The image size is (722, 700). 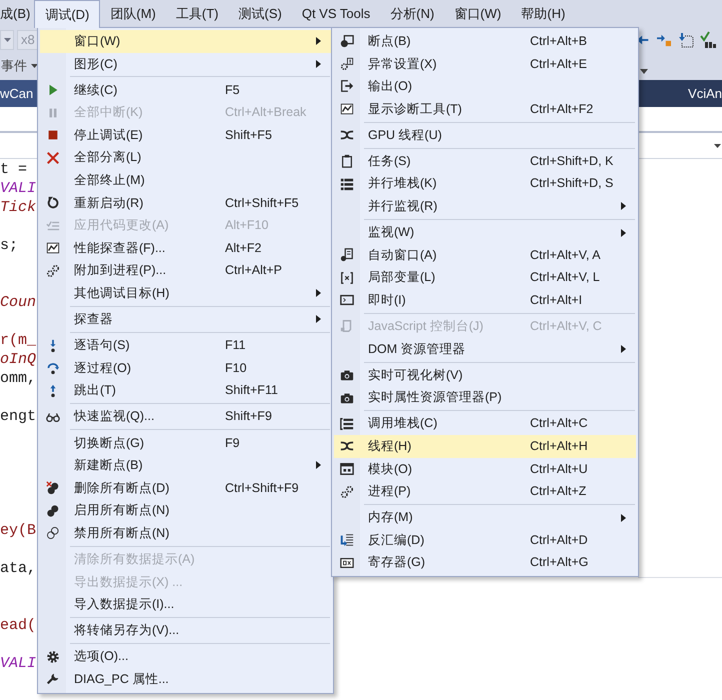 I want to click on menu-bar-item: 分析(N), so click(x=412, y=13).